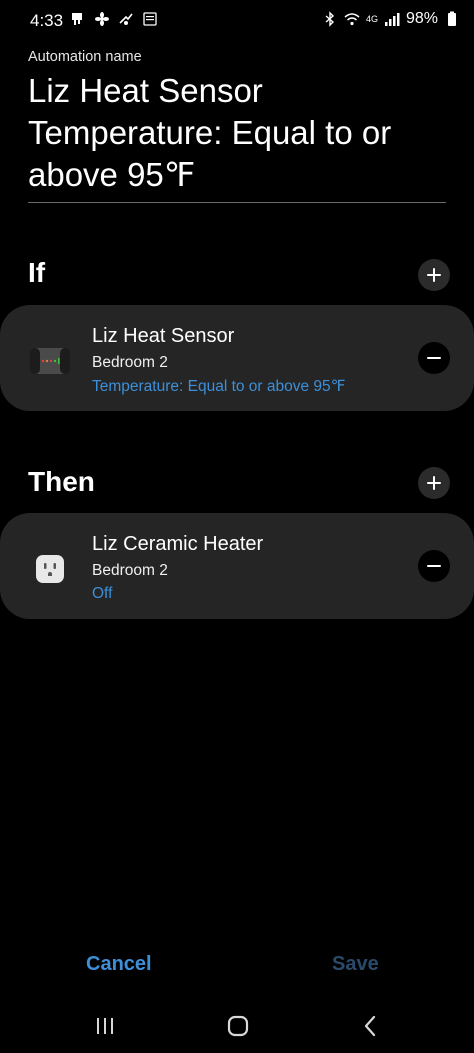 This screenshot has width=474, height=1053. Describe the element at coordinates (163, 336) in the screenshot. I see `condition-device-name: Liz Heat Sensor` at that location.